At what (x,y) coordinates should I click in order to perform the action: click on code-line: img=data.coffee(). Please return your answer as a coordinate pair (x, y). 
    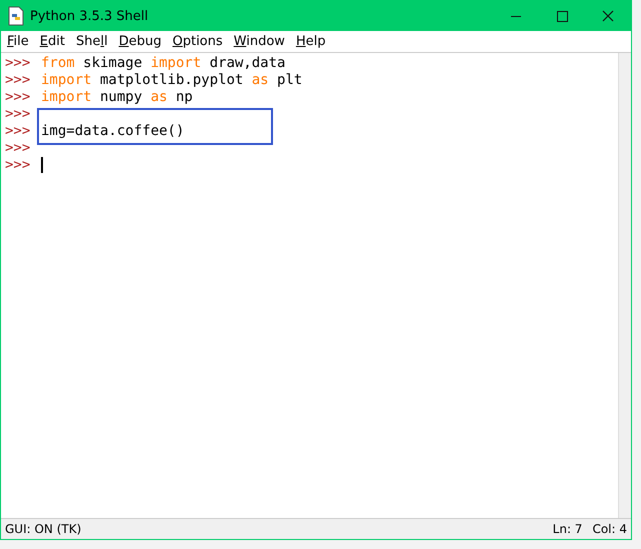
    Looking at the image, I should click on (112, 131).